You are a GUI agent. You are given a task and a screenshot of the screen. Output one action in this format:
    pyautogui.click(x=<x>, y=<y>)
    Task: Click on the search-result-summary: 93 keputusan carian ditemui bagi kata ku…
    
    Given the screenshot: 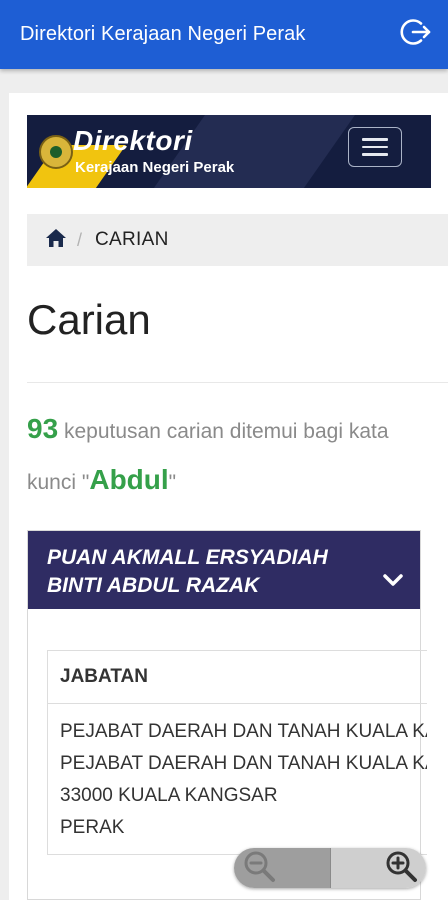 What is the action you would take?
    pyautogui.click(x=227, y=456)
    